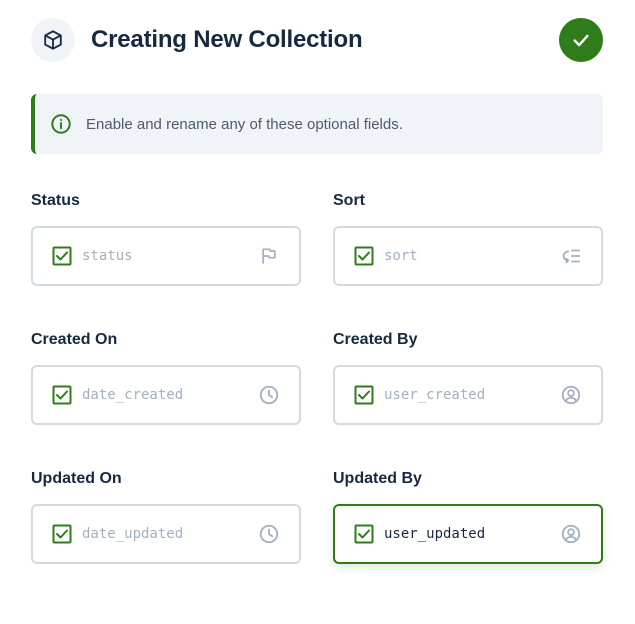 This screenshot has width=635, height=624. I want to click on sort-icon, so click(571, 256).